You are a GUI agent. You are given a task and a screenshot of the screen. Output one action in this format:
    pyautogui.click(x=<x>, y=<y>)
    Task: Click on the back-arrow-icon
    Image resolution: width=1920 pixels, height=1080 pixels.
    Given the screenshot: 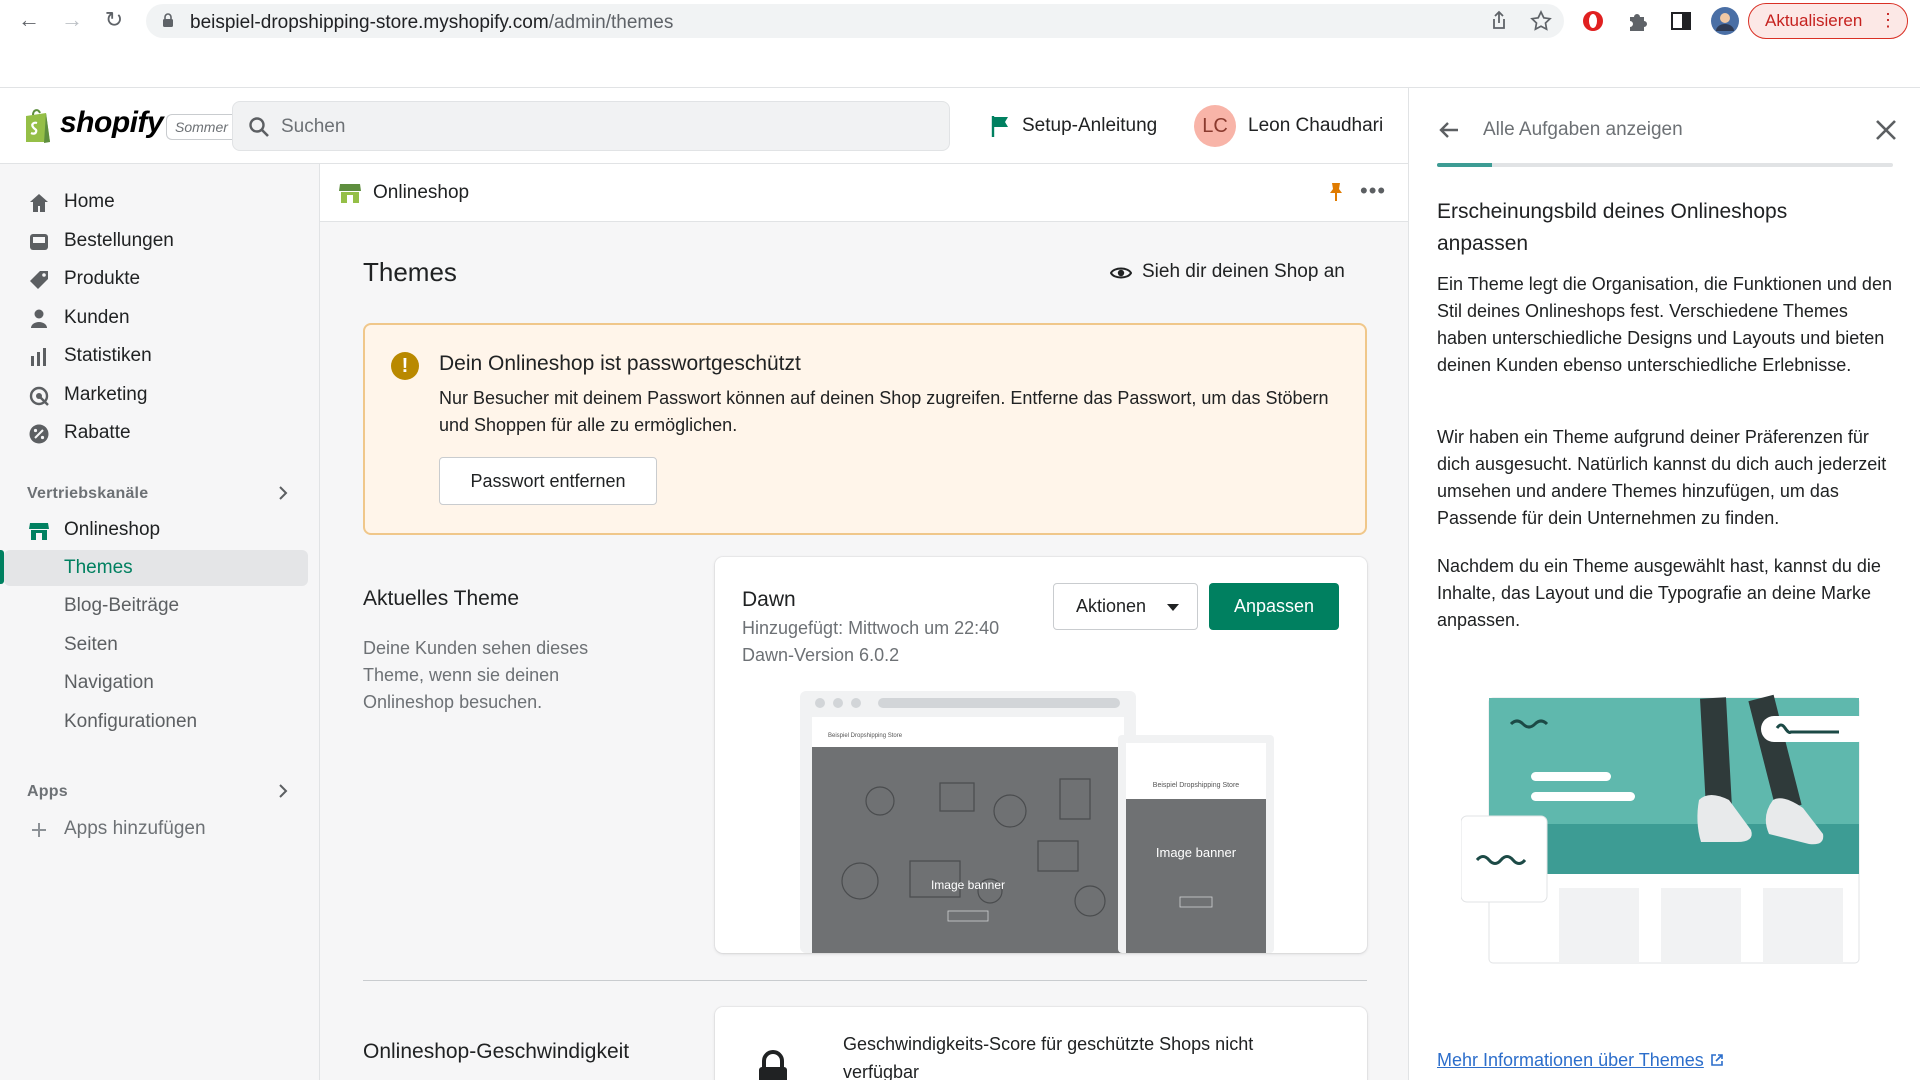 What is the action you would take?
    pyautogui.click(x=1449, y=130)
    